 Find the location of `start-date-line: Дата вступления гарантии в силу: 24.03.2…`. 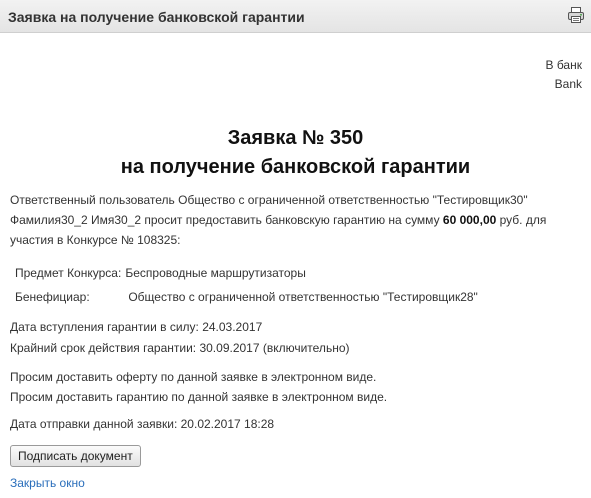

start-date-line: Дата вступления гарантии в силу: 24.03.2… is located at coordinates (136, 327).